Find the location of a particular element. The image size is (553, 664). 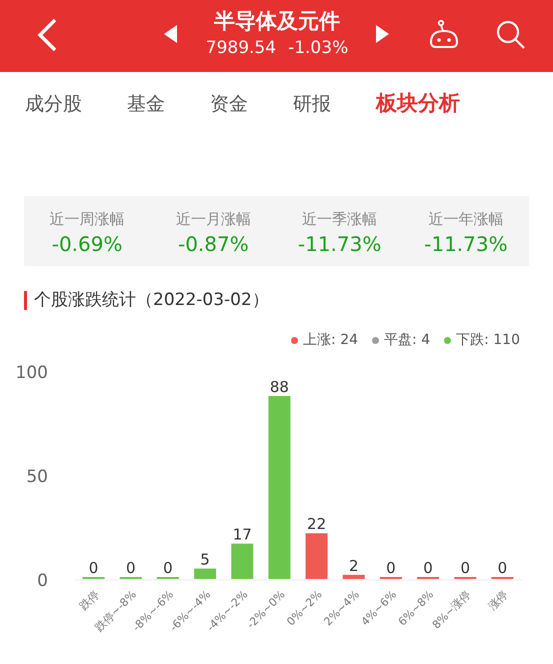

stat-value: -0.69% is located at coordinates (87, 244).